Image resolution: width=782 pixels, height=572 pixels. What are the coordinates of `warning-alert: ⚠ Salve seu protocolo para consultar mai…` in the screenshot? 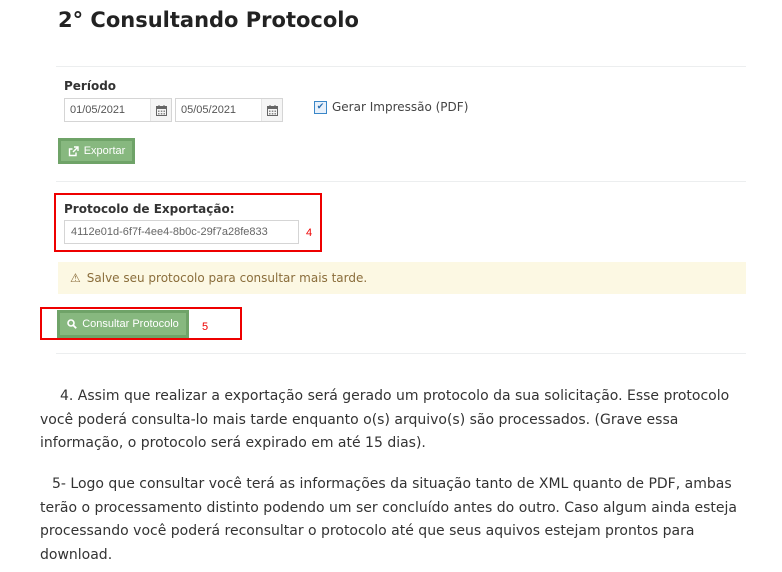 It's located at (402, 278).